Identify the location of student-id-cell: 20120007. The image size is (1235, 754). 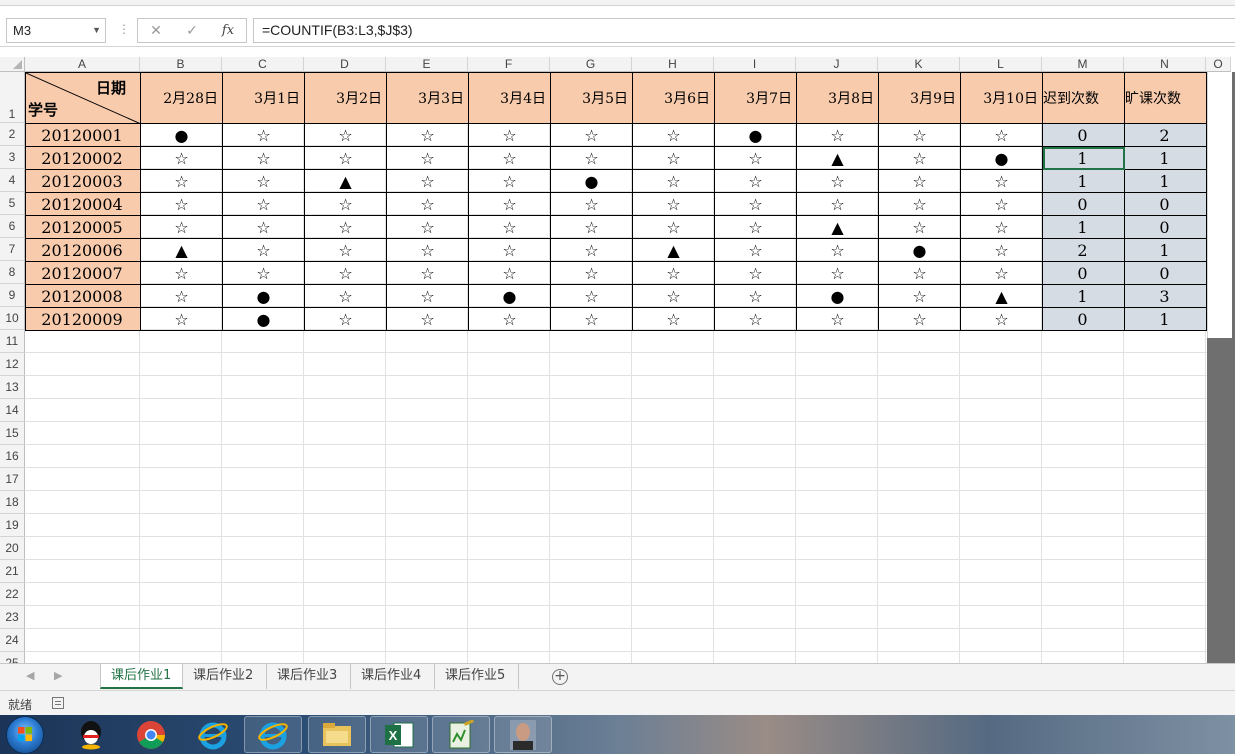
(83, 273).